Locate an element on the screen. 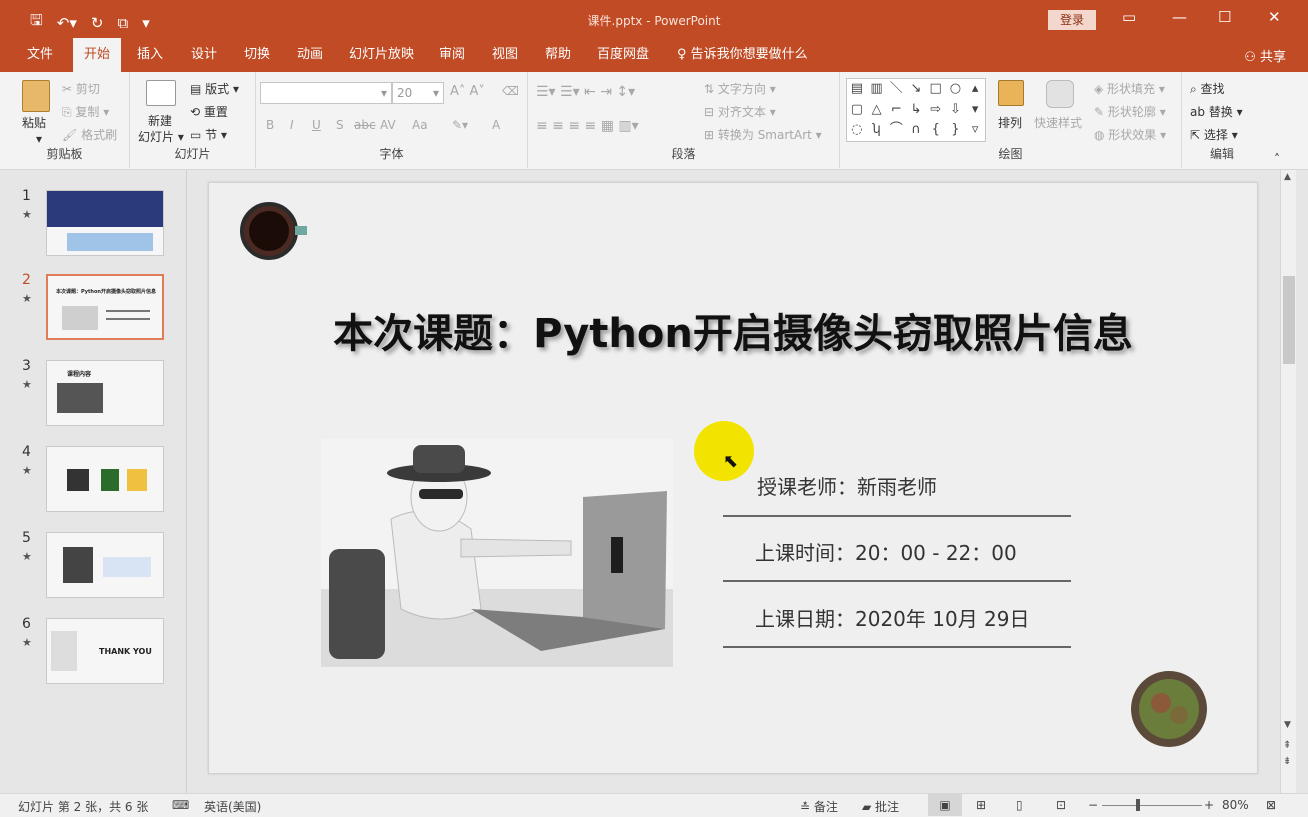  new-slide-label-1: 新建 is located at coordinates (160, 120).